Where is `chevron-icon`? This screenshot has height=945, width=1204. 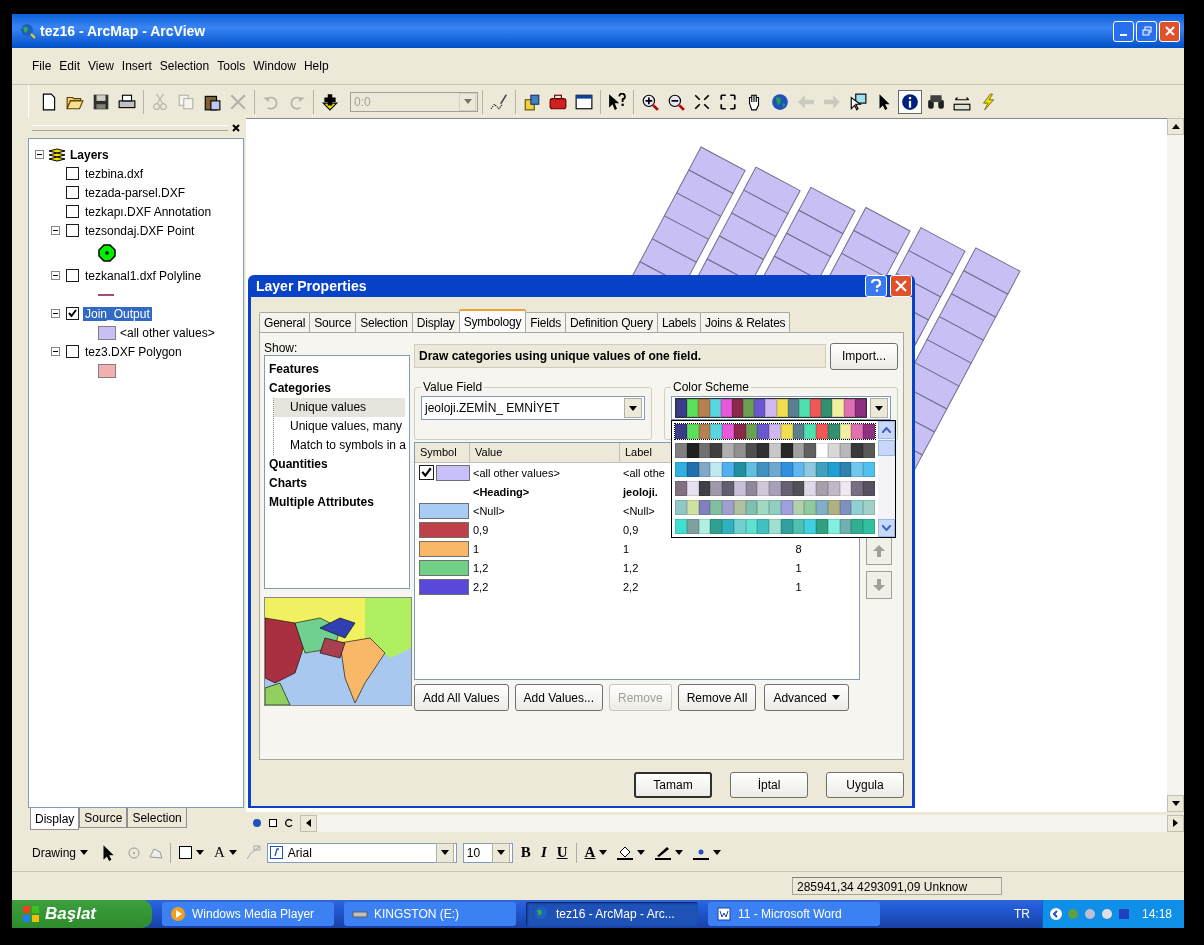
chevron-icon is located at coordinates (1055, 914).